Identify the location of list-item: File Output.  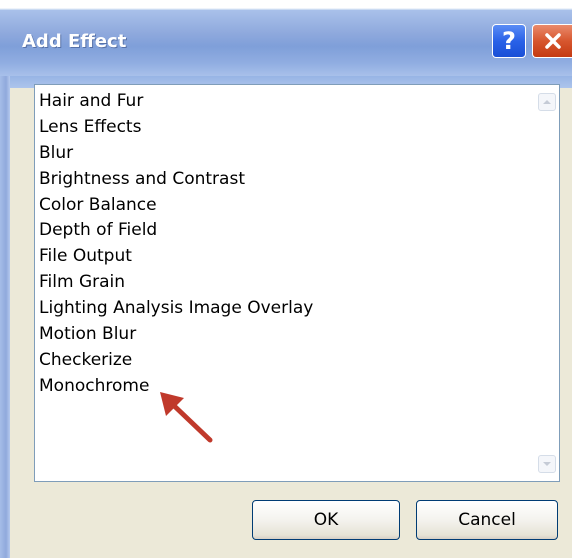
(176, 256).